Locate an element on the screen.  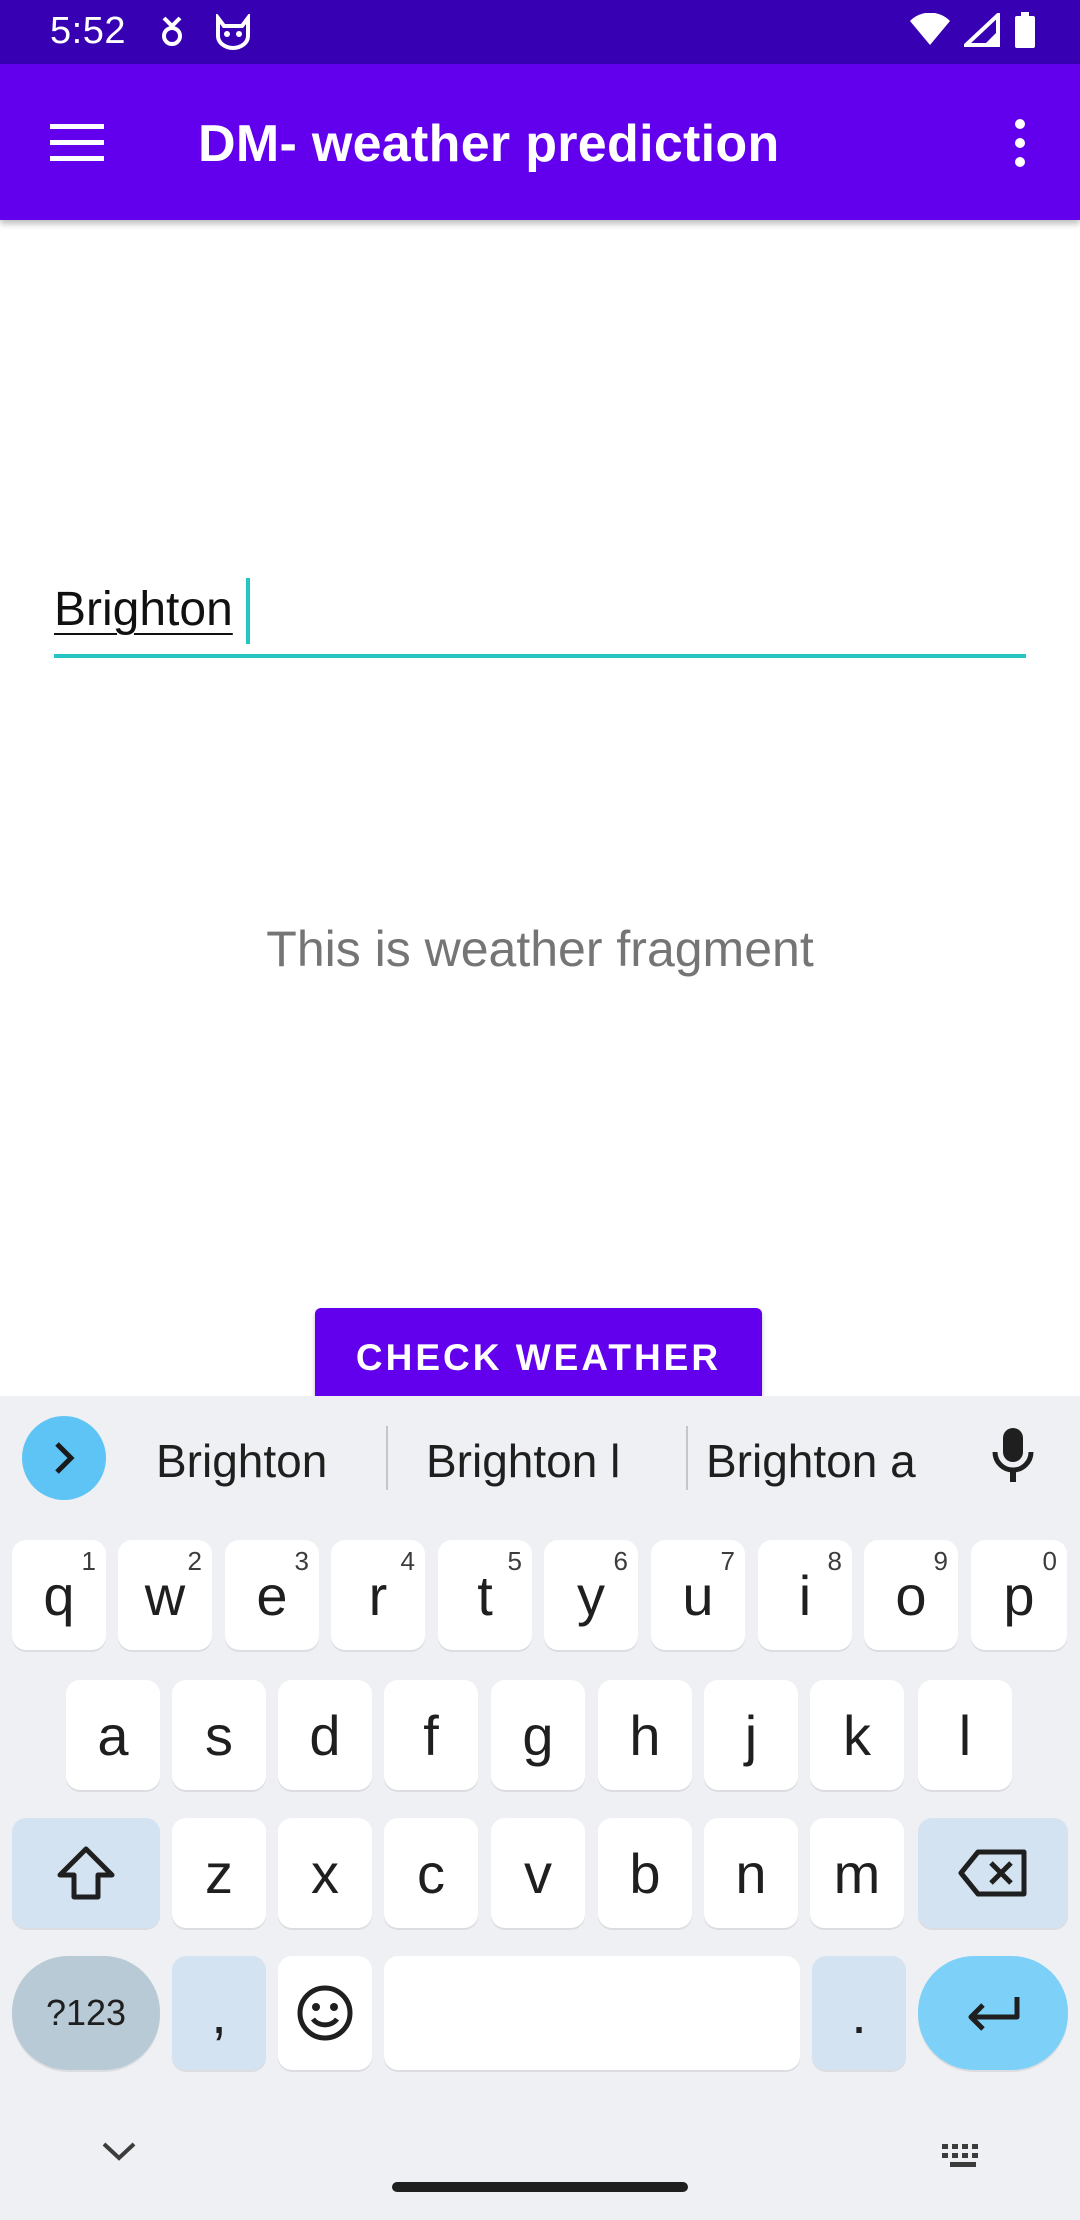
key-hint: 1 is located at coordinates (88, 1561).